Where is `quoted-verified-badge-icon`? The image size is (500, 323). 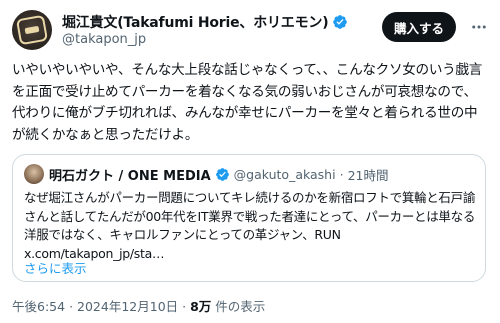
quoted-verified-badge-icon is located at coordinates (222, 174).